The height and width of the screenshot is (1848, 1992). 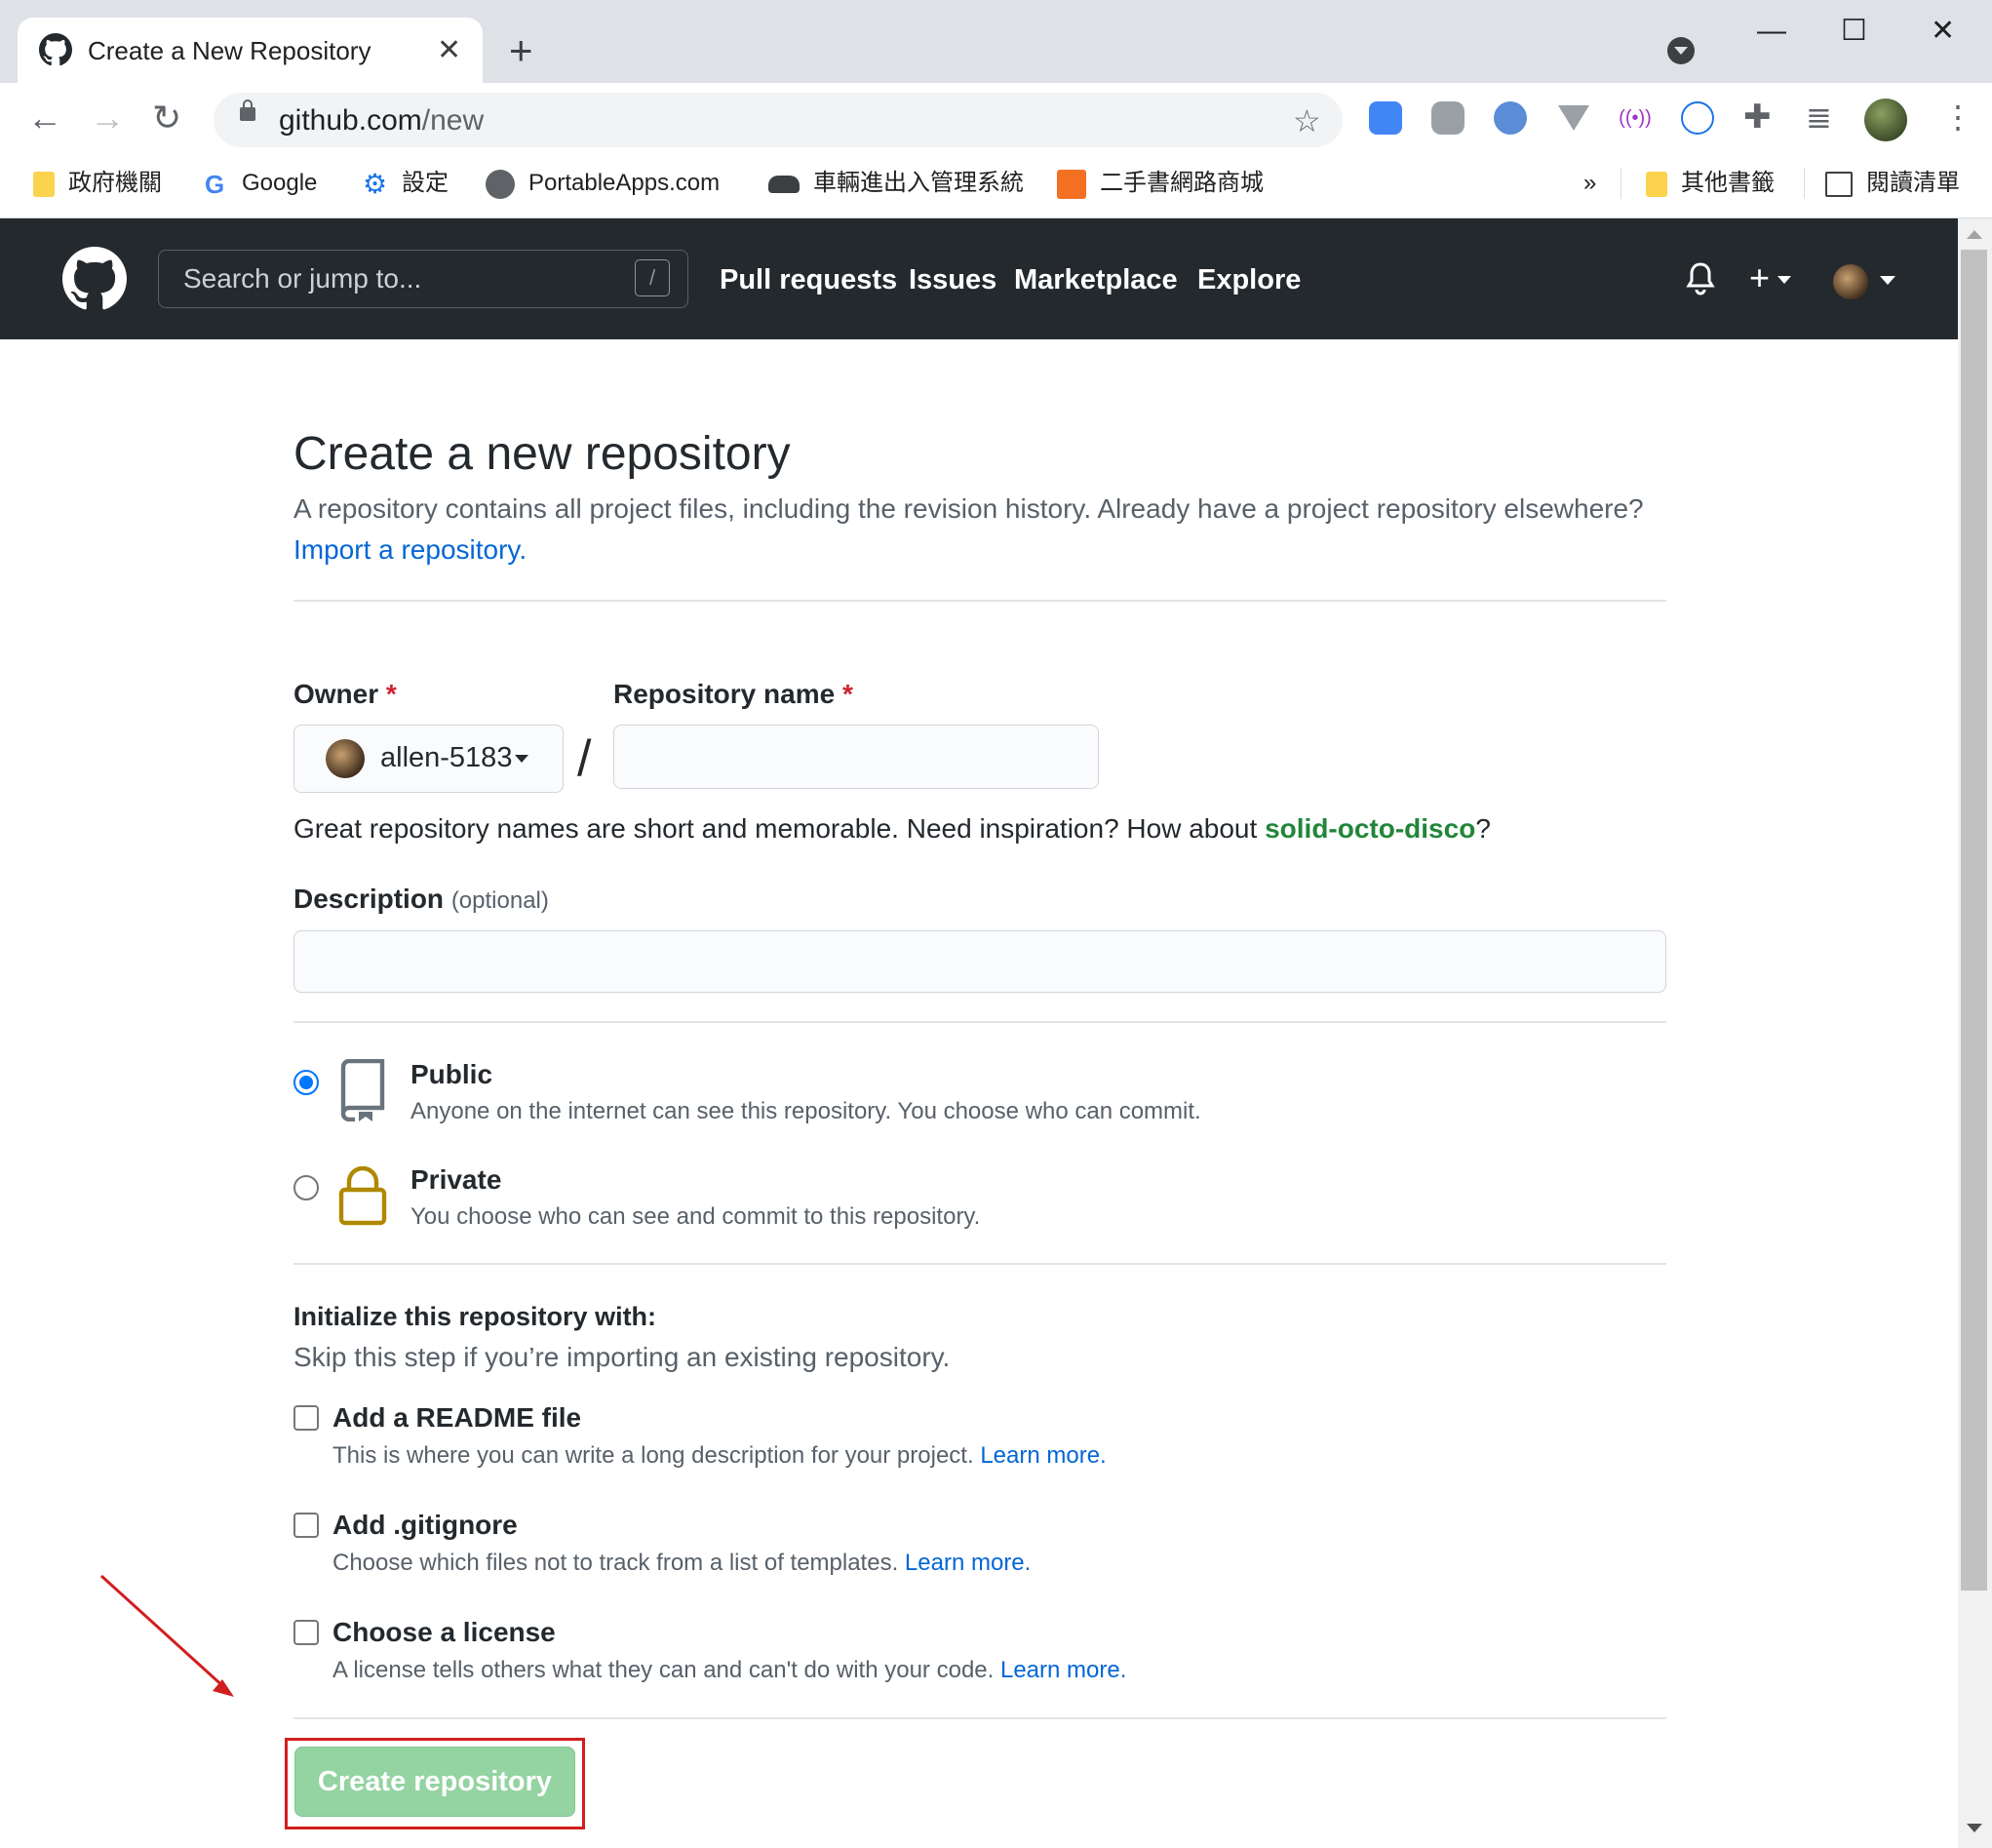 What do you see at coordinates (306, 1418) in the screenshot?
I see `readme-checkbox` at bounding box center [306, 1418].